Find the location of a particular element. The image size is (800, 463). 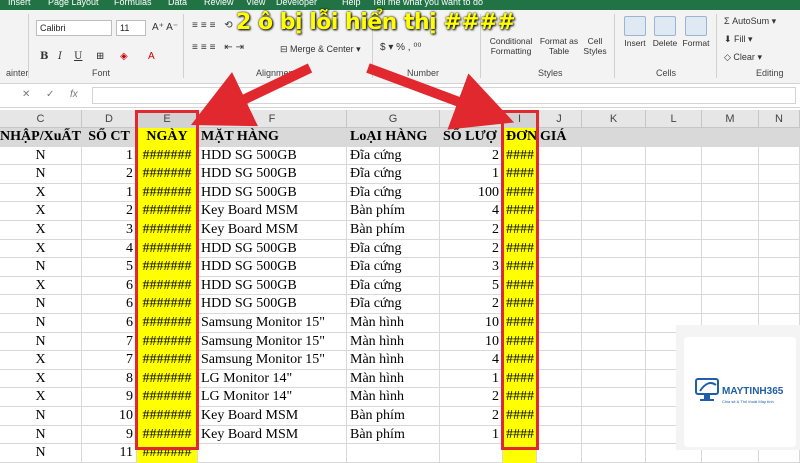

logo-name: MAYTINH365 is located at coordinates (753, 391).